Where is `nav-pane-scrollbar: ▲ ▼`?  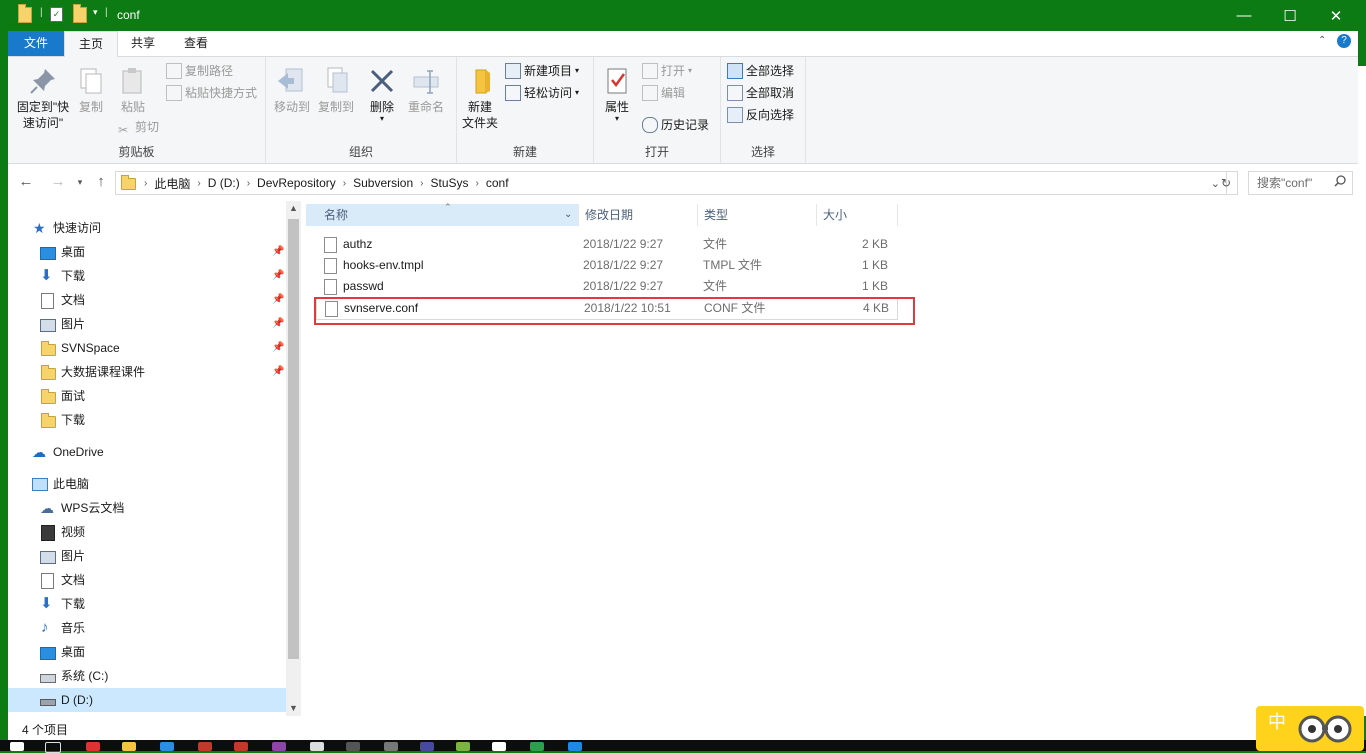
nav-pane-scrollbar: ▲ ▼ is located at coordinates (293, 458).